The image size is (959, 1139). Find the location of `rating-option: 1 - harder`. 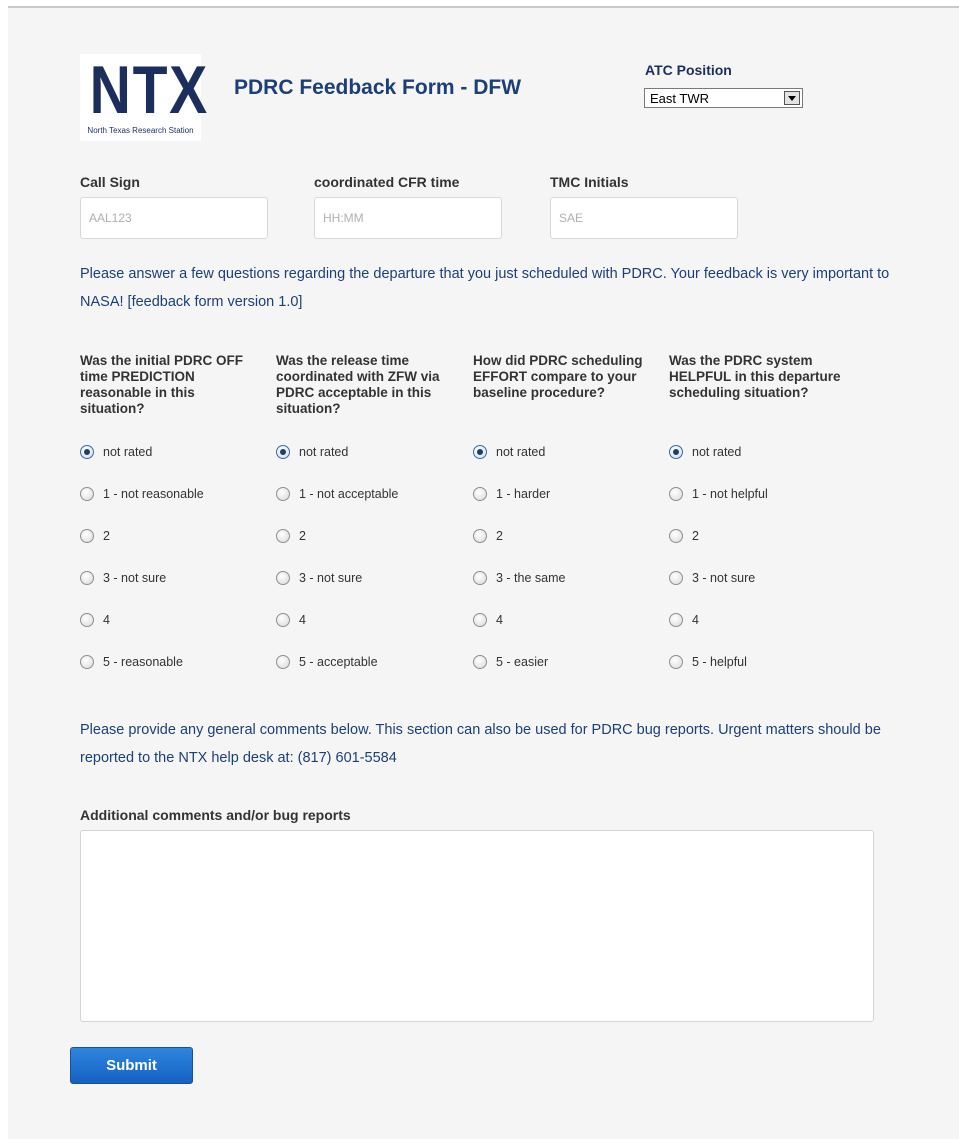

rating-option: 1 - harder is located at coordinates (511, 494).